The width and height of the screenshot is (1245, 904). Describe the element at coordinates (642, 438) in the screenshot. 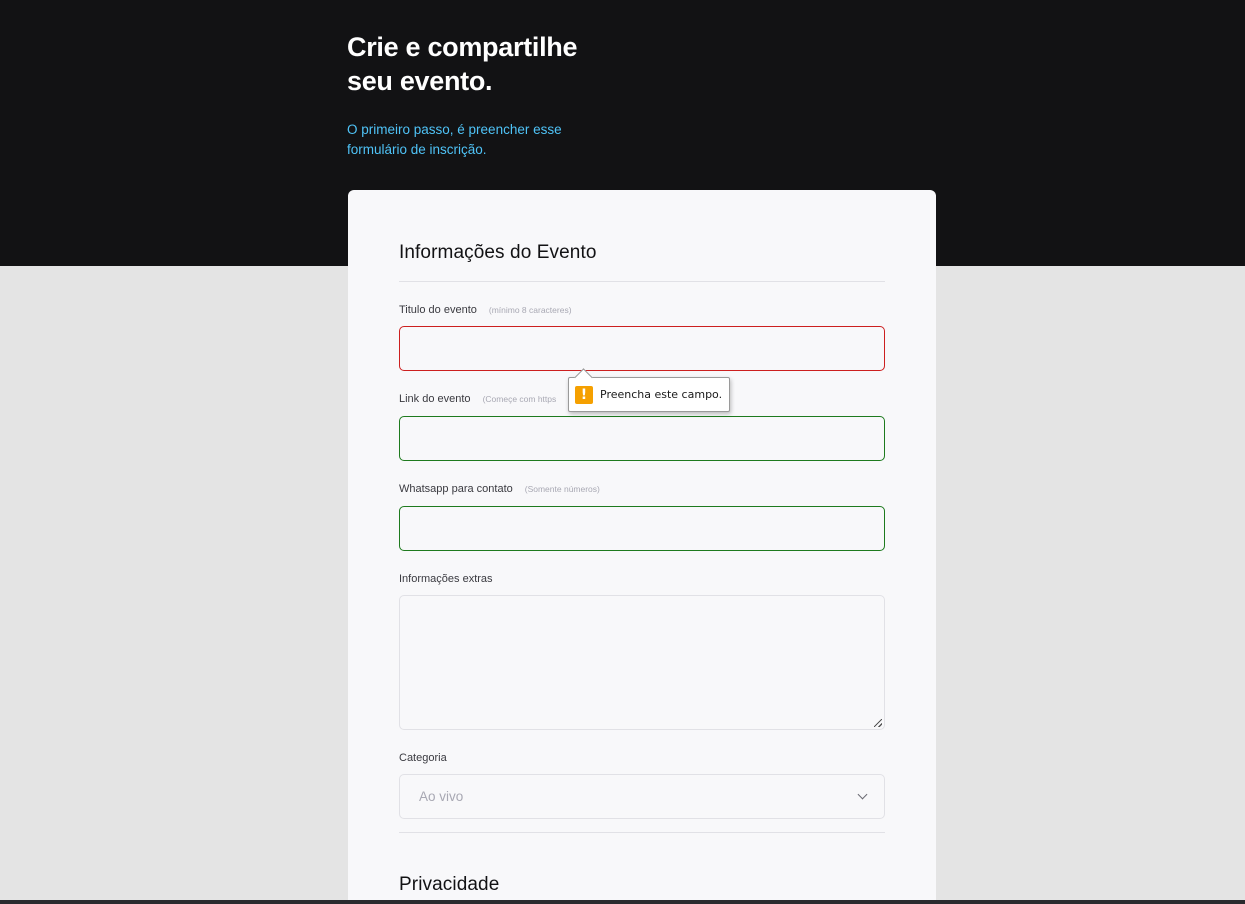

I see `event-link-input` at that location.